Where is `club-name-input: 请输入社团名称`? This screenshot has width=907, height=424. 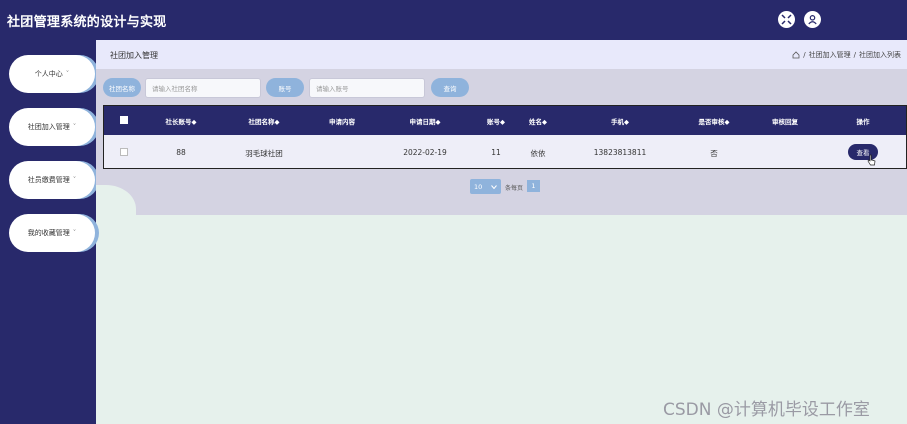 club-name-input: 请输入社团名称 is located at coordinates (203, 88).